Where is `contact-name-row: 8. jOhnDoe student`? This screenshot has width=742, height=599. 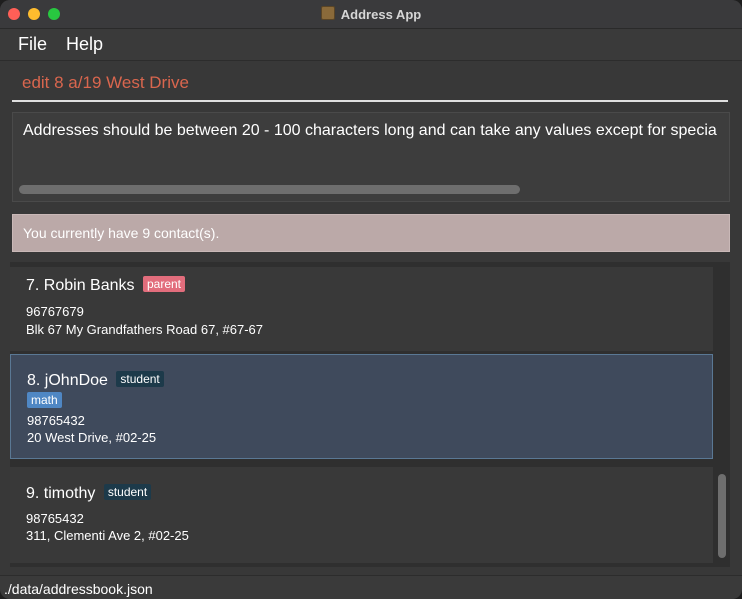
contact-name-row: 8. jOhnDoe student is located at coordinates (95, 380).